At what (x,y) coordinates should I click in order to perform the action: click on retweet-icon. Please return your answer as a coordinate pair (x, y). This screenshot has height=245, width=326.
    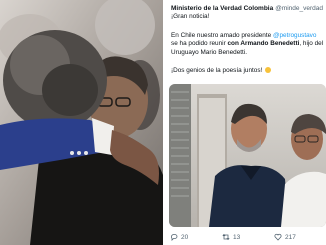
    Looking at the image, I should click on (226, 237).